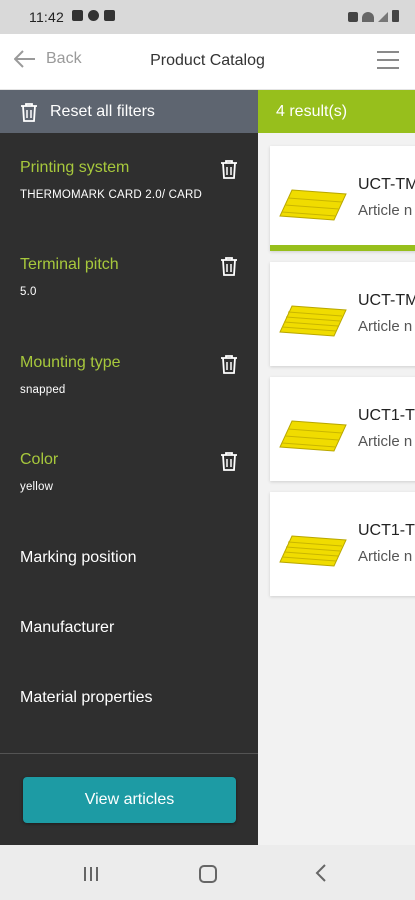  Describe the element at coordinates (46, 17) in the screenshot. I see `status-time: 11:42` at that location.